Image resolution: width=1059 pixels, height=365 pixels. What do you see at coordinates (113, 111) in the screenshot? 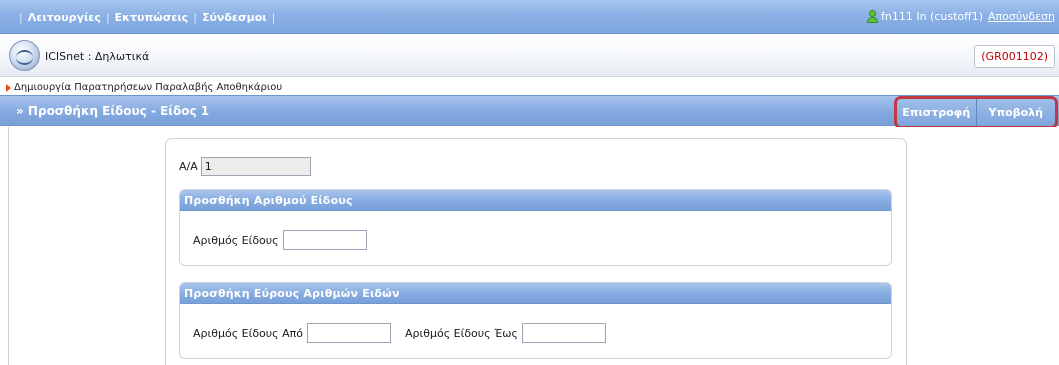
I see `page-title: » Προσθήκη Είδους - Είδος 1` at bounding box center [113, 111].